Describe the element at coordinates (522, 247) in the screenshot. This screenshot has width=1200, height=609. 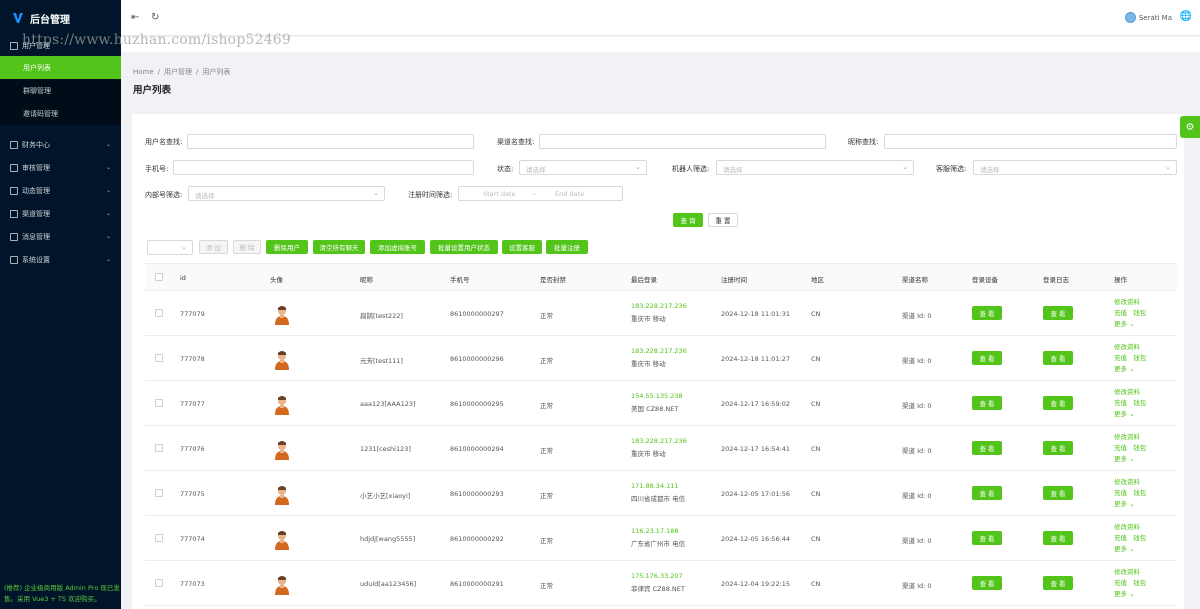
I see `set-service-button: 设置客服` at that location.